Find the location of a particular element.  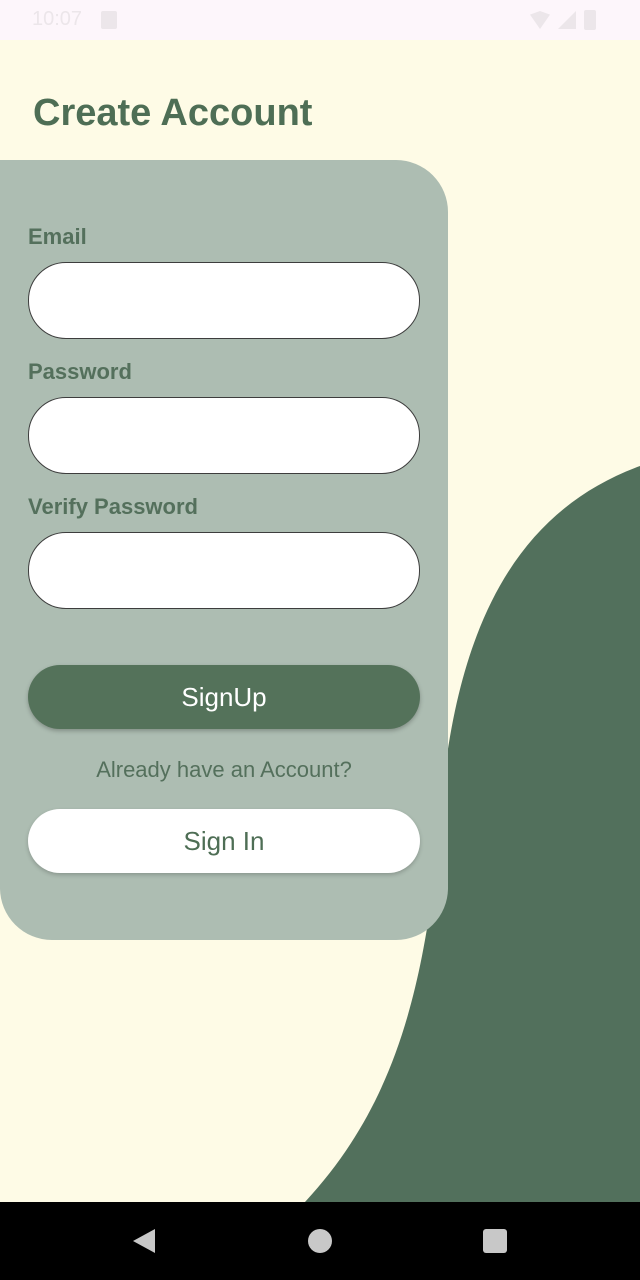

email-label: Email is located at coordinates (57, 236).